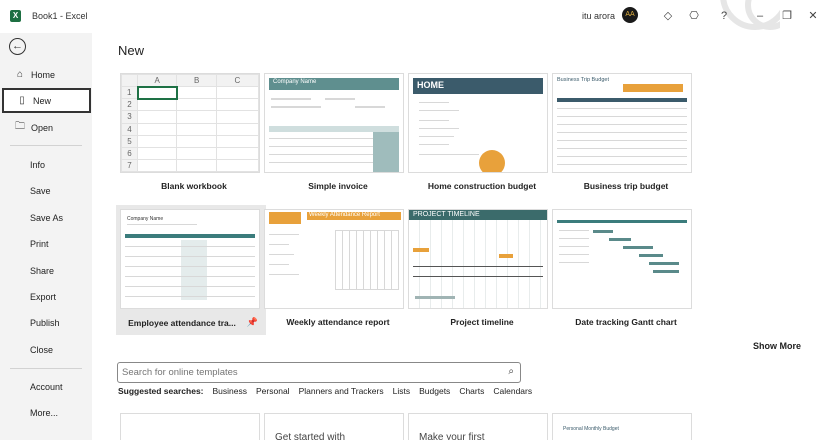 The height and width of the screenshot is (440, 826). What do you see at coordinates (622, 426) in the screenshot?
I see `template-card-partial: Personal Monthly Budget` at bounding box center [622, 426].